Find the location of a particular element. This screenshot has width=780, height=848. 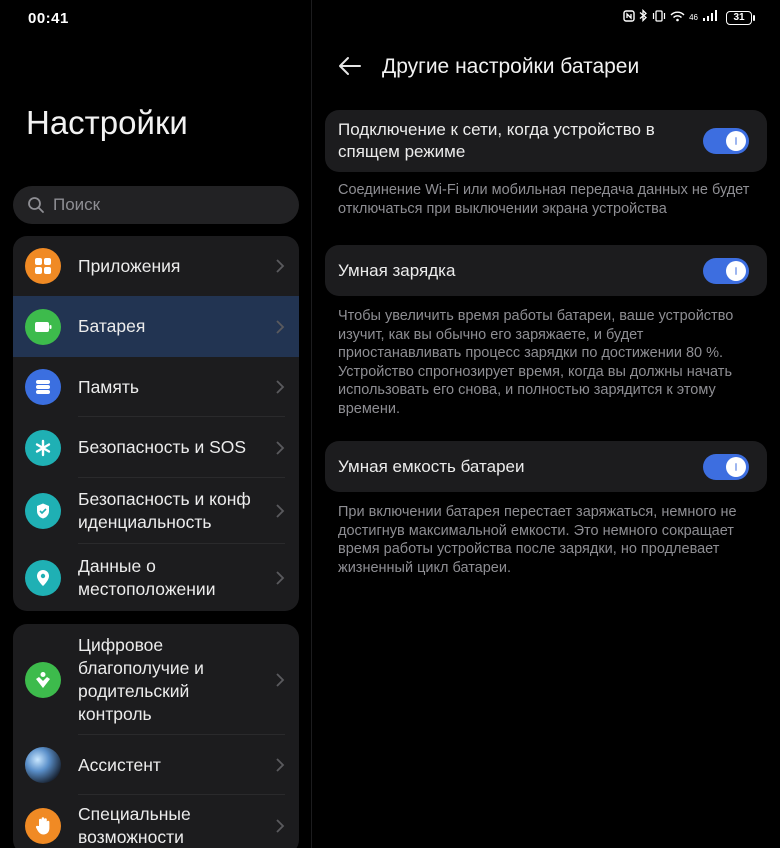

sidebar-item-security-sos: Безопасность и SOS is located at coordinates (156, 447).